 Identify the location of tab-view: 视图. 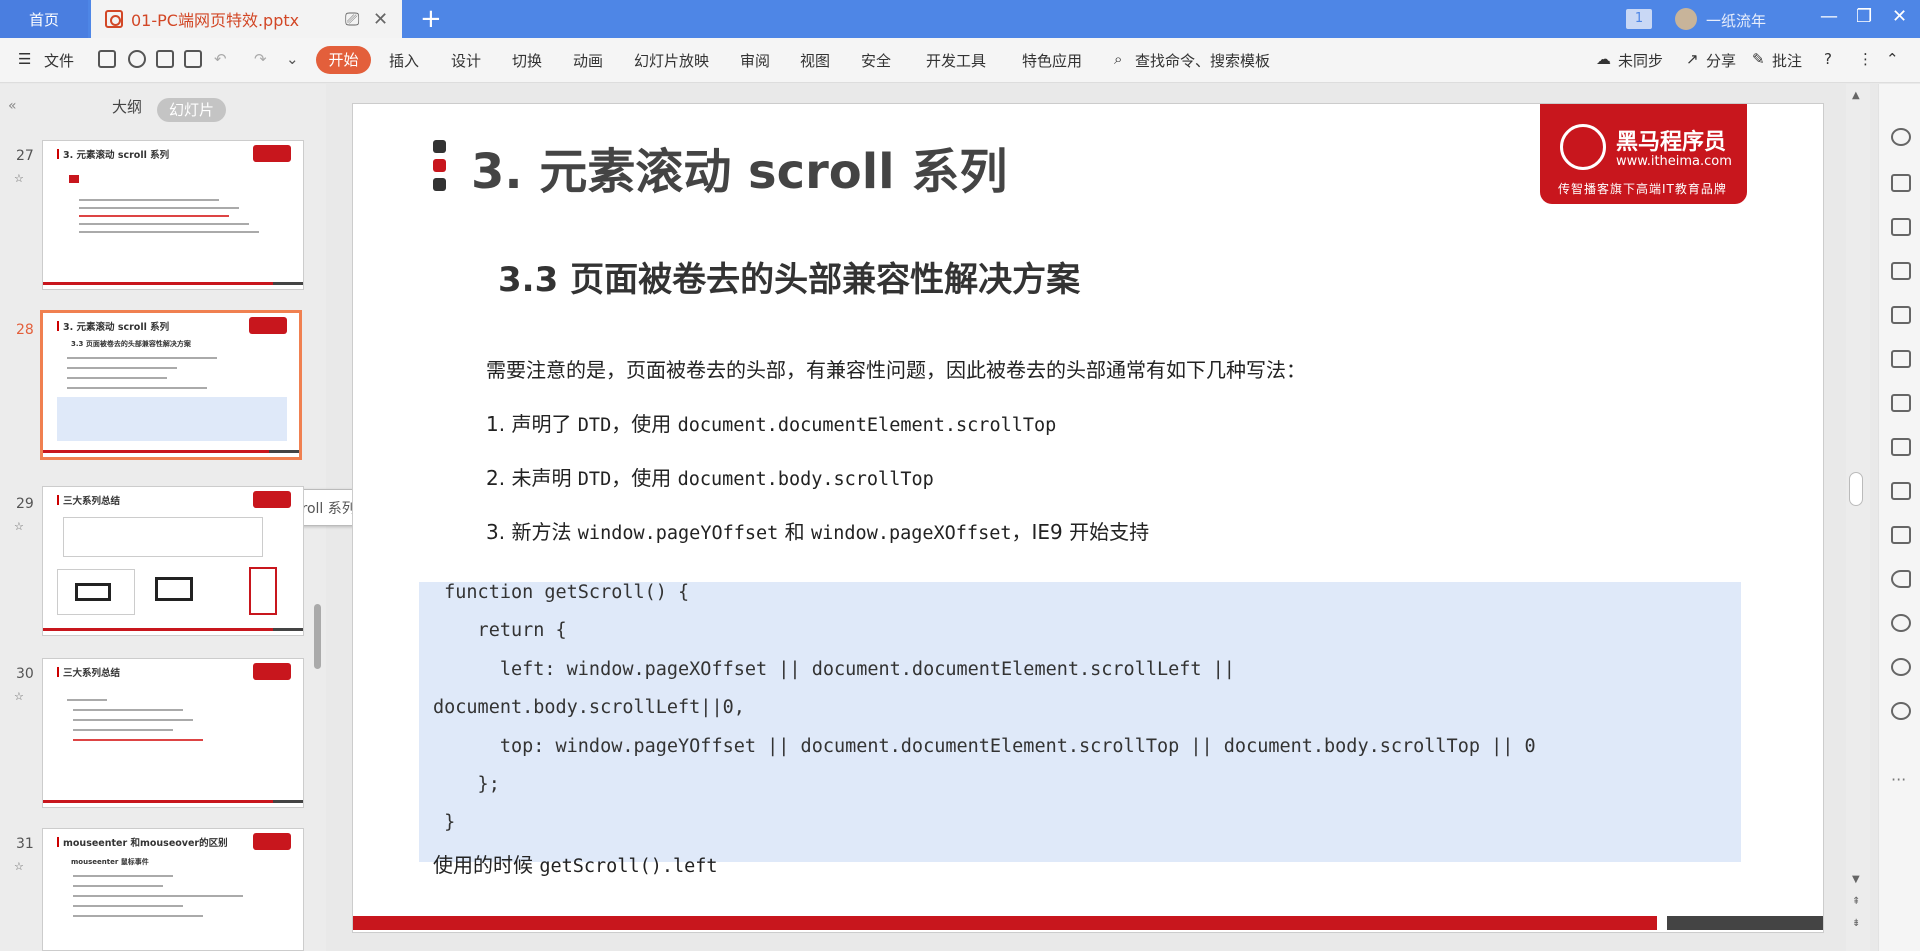
(815, 60).